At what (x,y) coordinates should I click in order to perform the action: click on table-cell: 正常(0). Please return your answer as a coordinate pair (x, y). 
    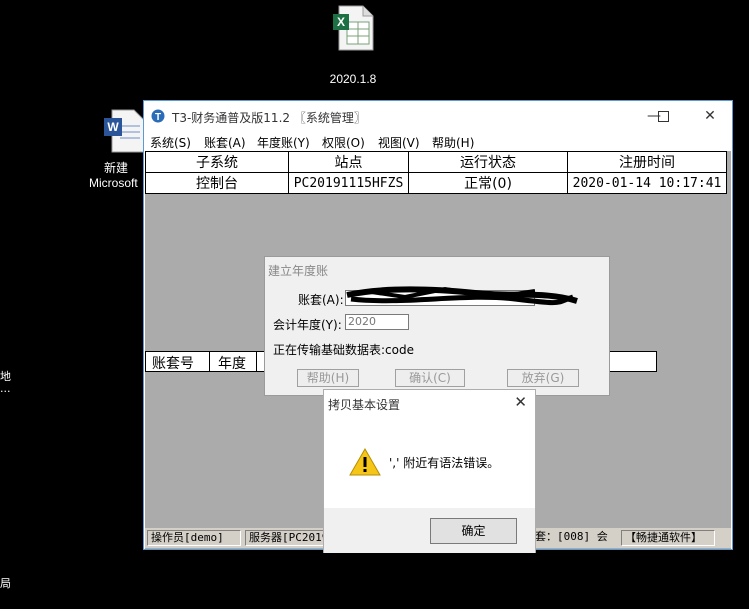
    Looking at the image, I should click on (488, 183).